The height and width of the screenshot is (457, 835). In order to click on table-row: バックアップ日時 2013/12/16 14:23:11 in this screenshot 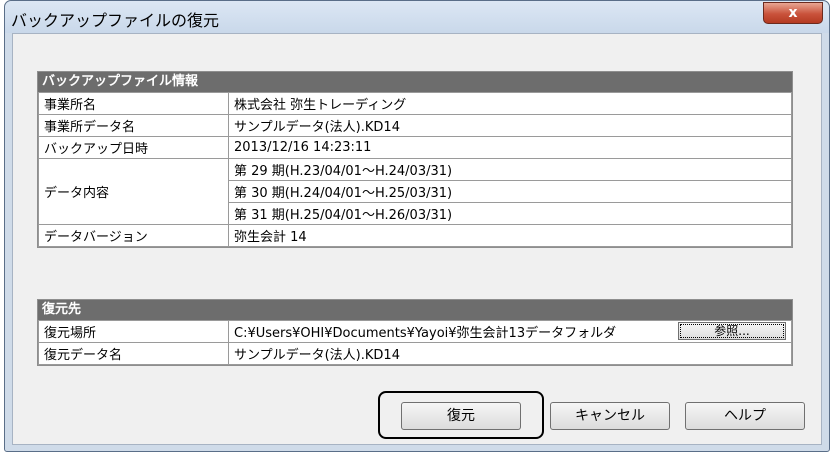, I will do `click(415, 147)`.